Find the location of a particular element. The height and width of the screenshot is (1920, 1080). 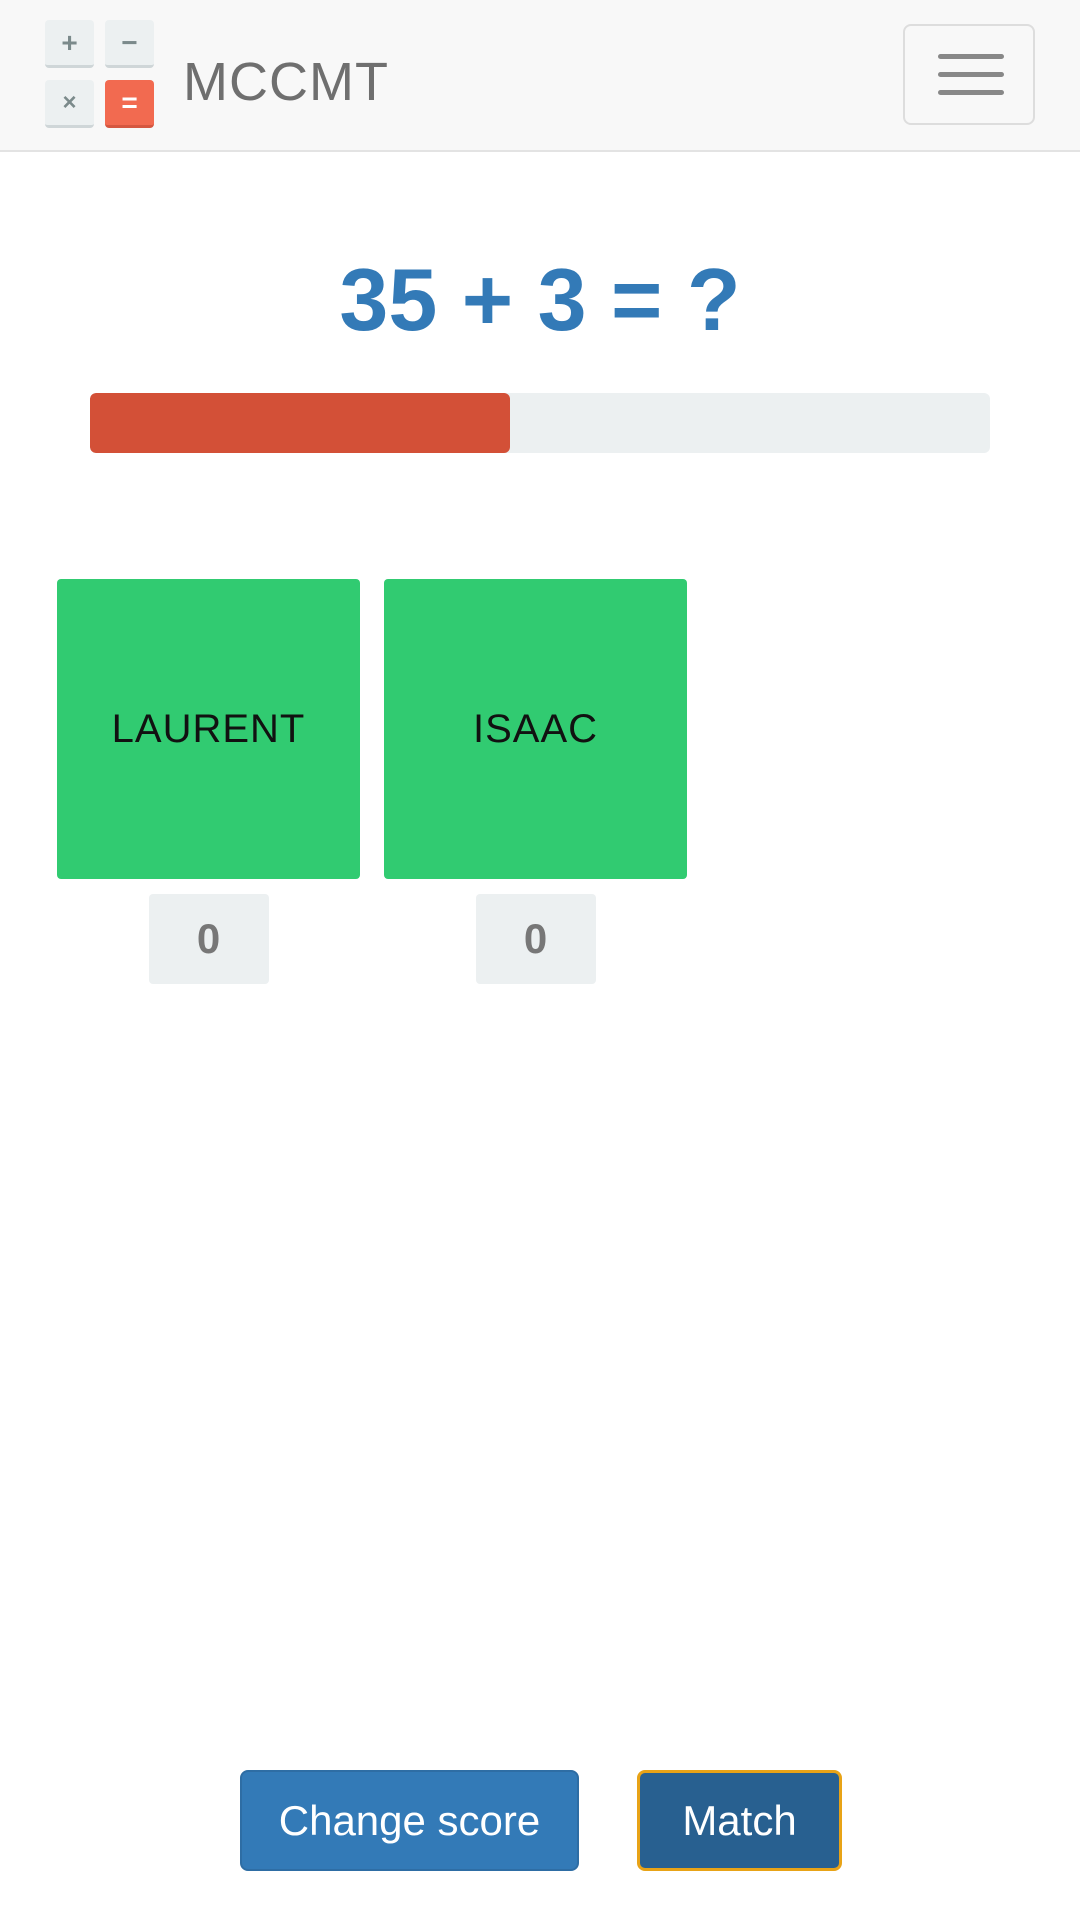

logo-plus-key: + is located at coordinates (69, 44).